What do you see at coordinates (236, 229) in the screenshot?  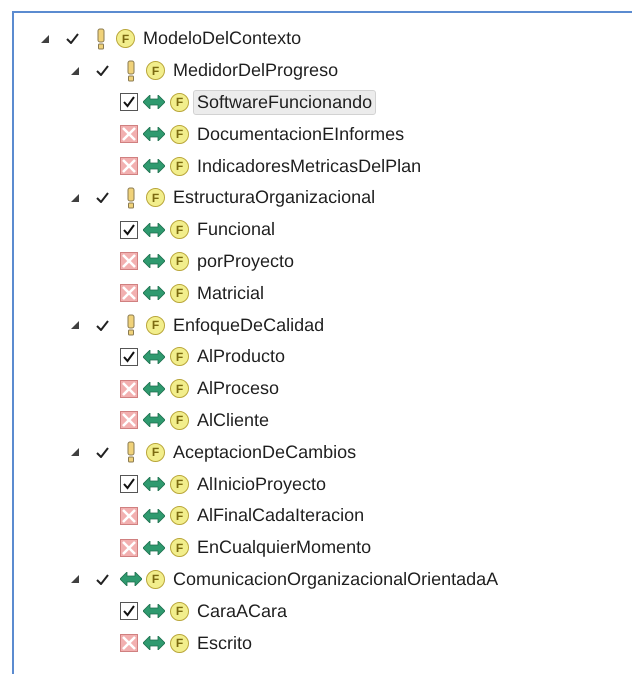 I see `tree-item-label: Funcional` at bounding box center [236, 229].